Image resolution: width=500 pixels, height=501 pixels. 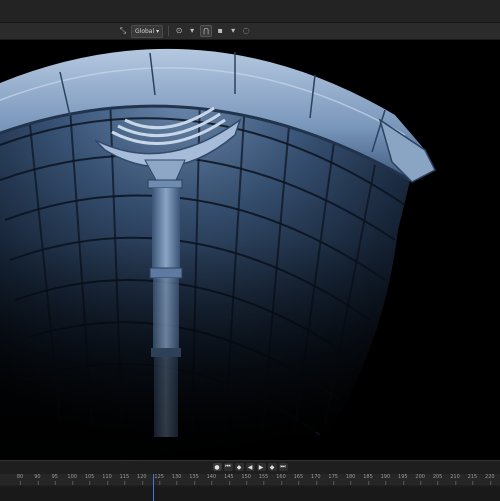 What do you see at coordinates (124, 479) in the screenshot?
I see `frame-tick: 115` at bounding box center [124, 479].